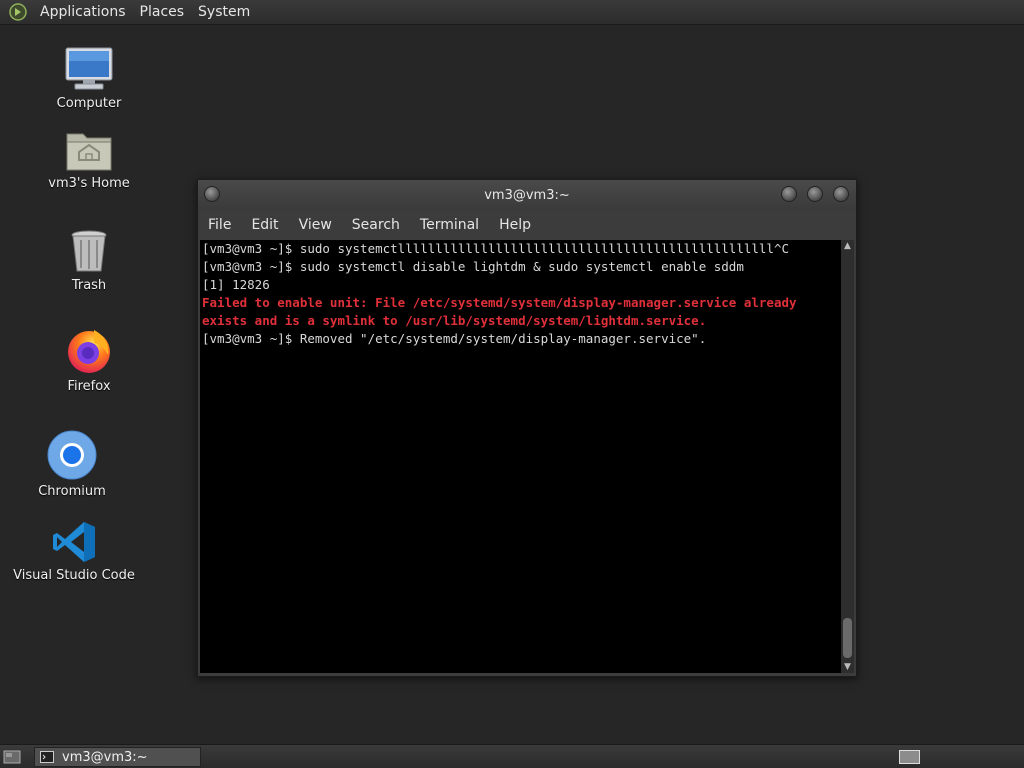 The width and height of the screenshot is (1024, 768). I want to click on desktop-icon-home: vm3's Home, so click(89, 159).